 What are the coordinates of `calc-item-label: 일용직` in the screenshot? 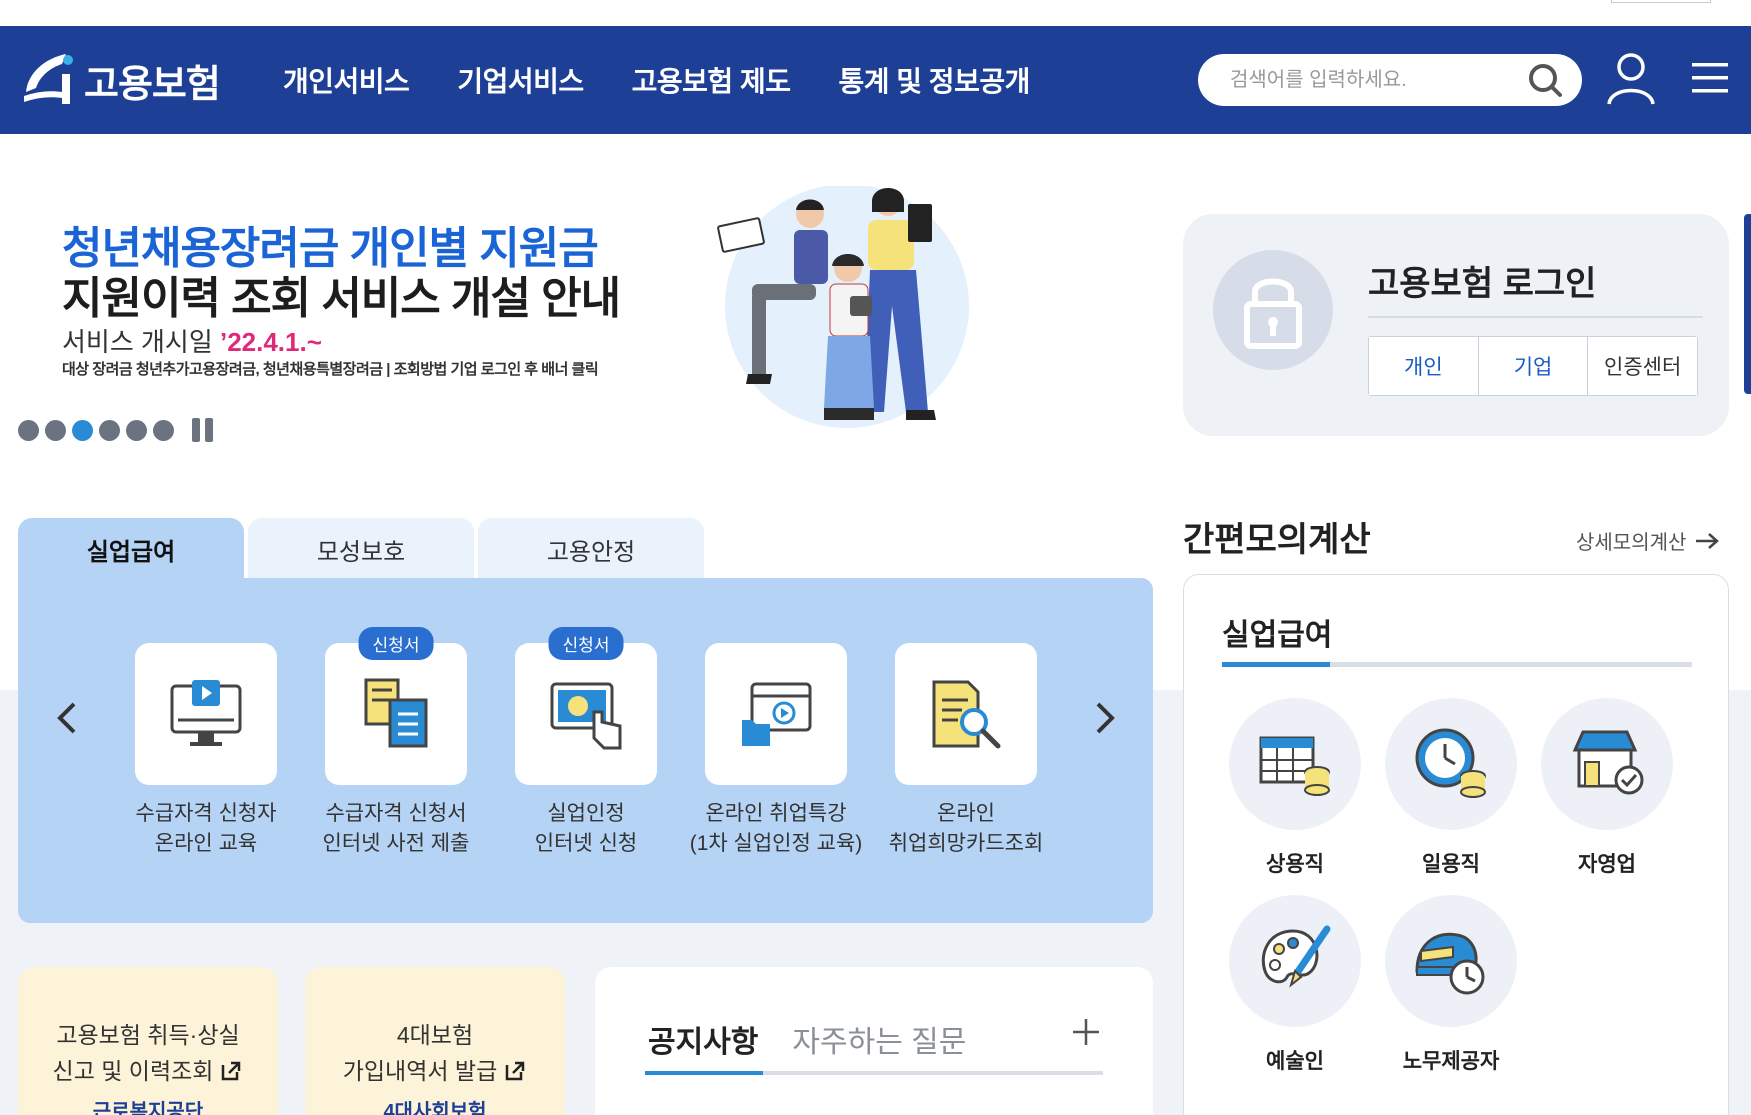 It's located at (1451, 864).